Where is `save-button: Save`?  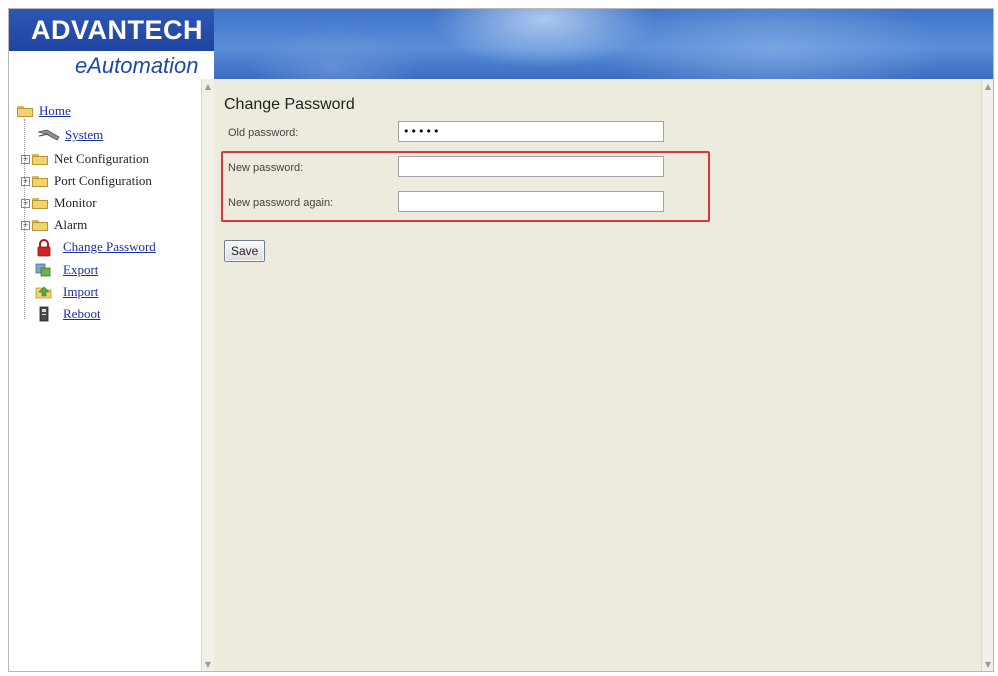 save-button: Save is located at coordinates (245, 251).